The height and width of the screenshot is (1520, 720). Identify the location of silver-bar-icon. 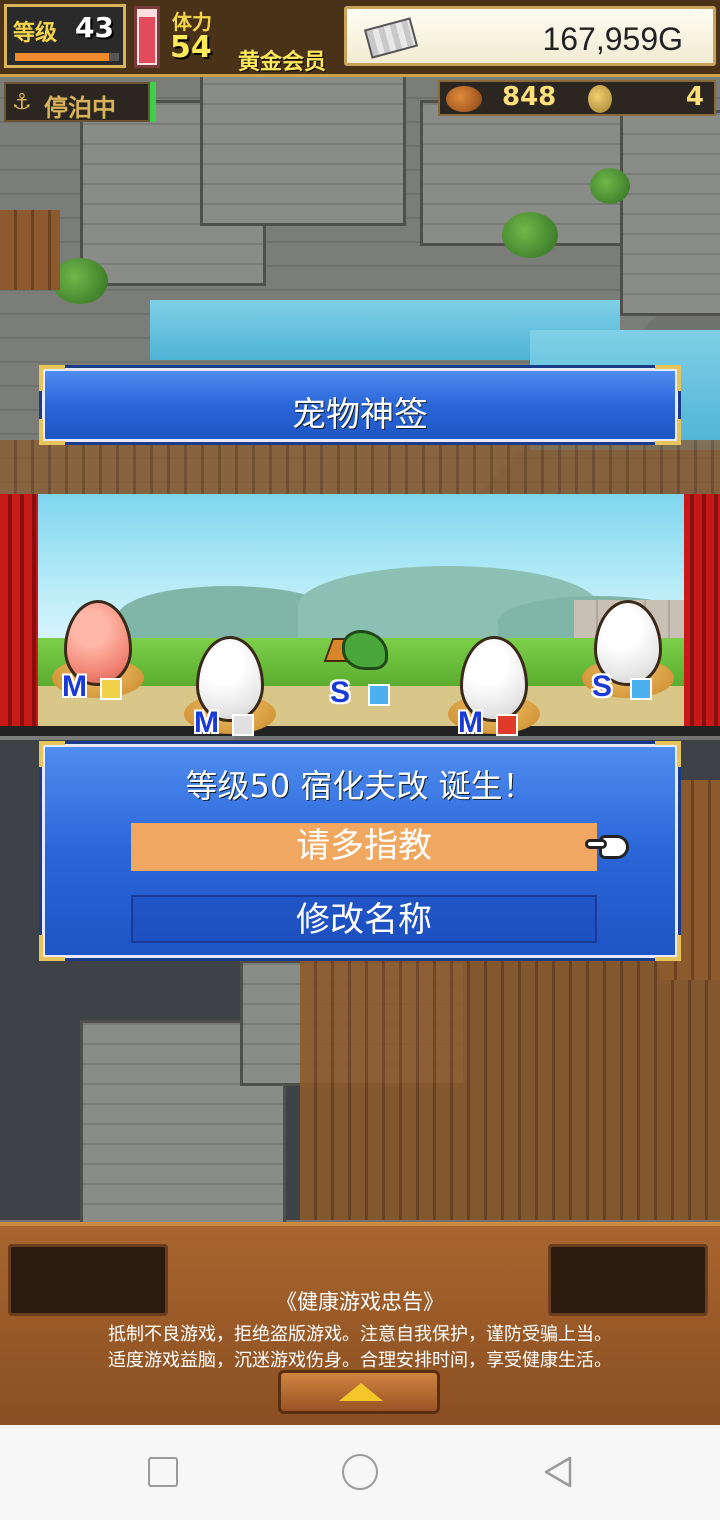
(391, 38).